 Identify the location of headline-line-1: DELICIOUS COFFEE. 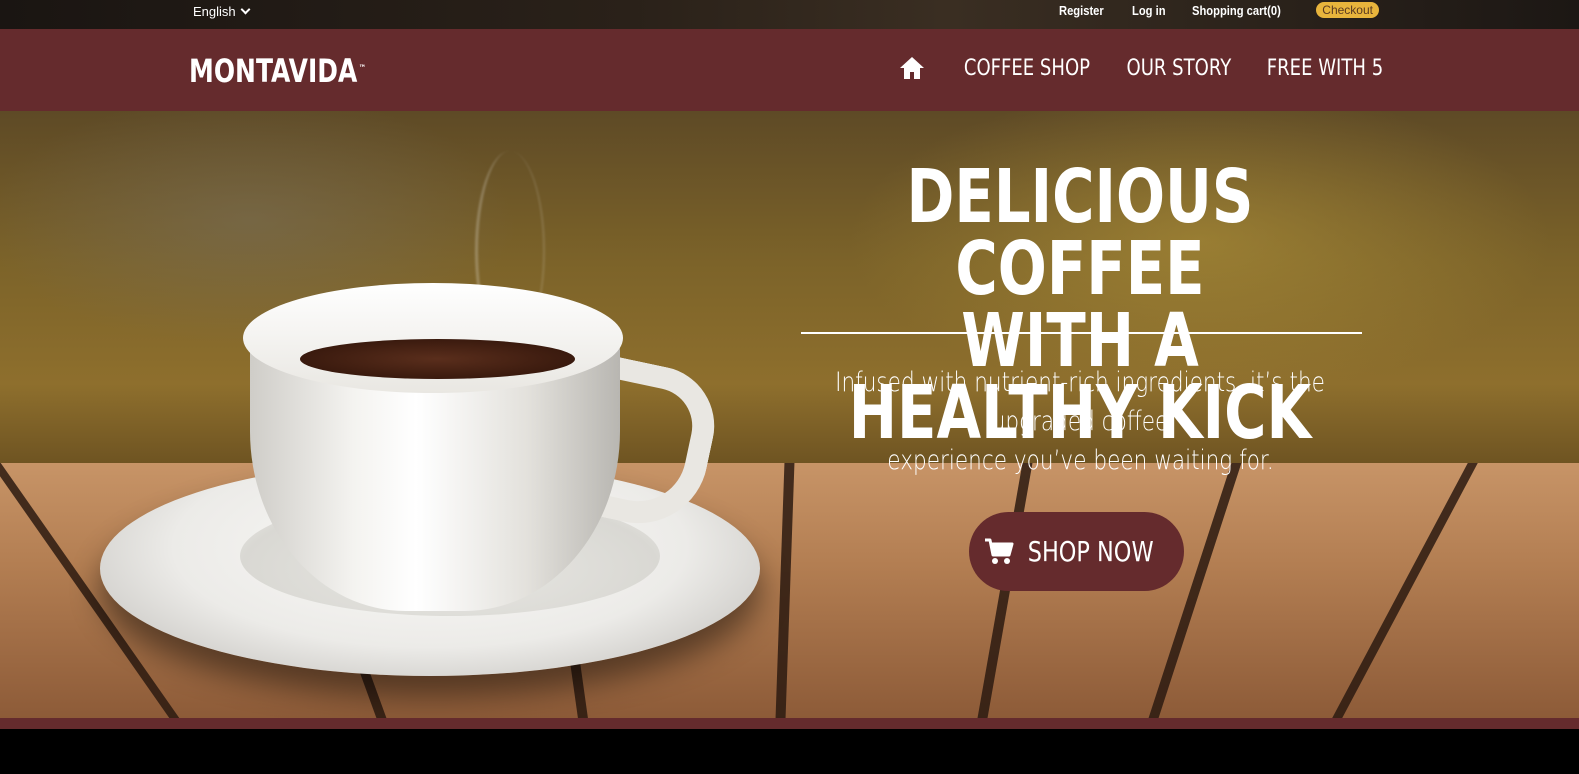
(1080, 233).